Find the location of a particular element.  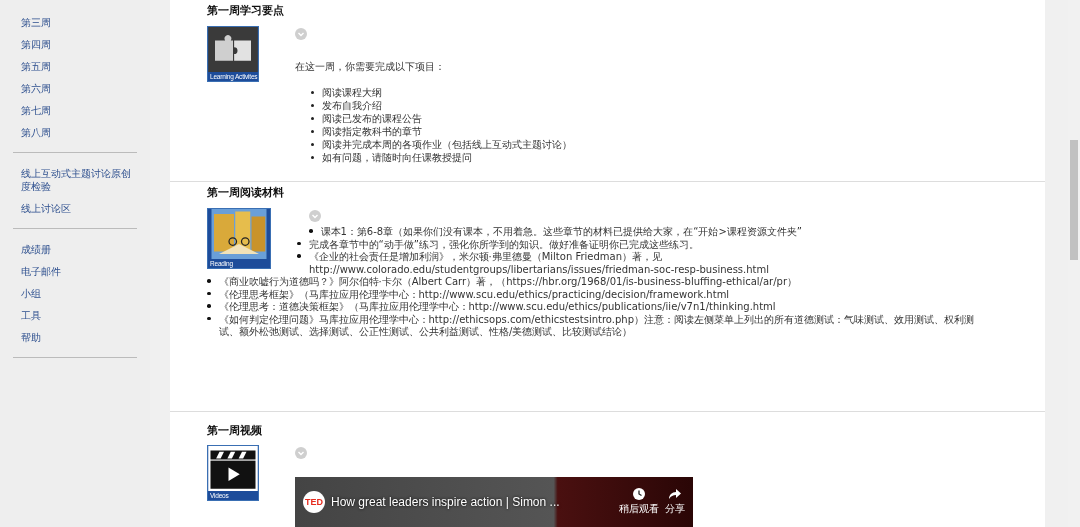

list-item-text: 阅读并完成本周的各项作业（包括线上互动式主题讨论） is located at coordinates (447, 144).